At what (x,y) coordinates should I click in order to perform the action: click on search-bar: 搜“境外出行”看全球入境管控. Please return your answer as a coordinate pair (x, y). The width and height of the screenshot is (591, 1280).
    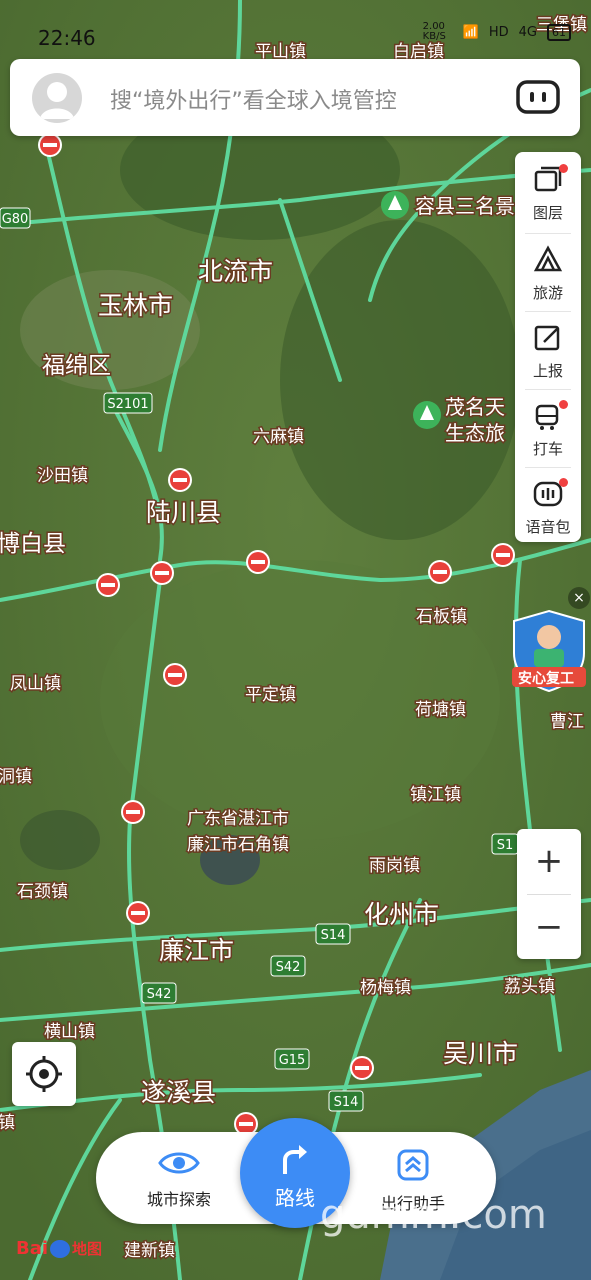
    Looking at the image, I should click on (295, 97).